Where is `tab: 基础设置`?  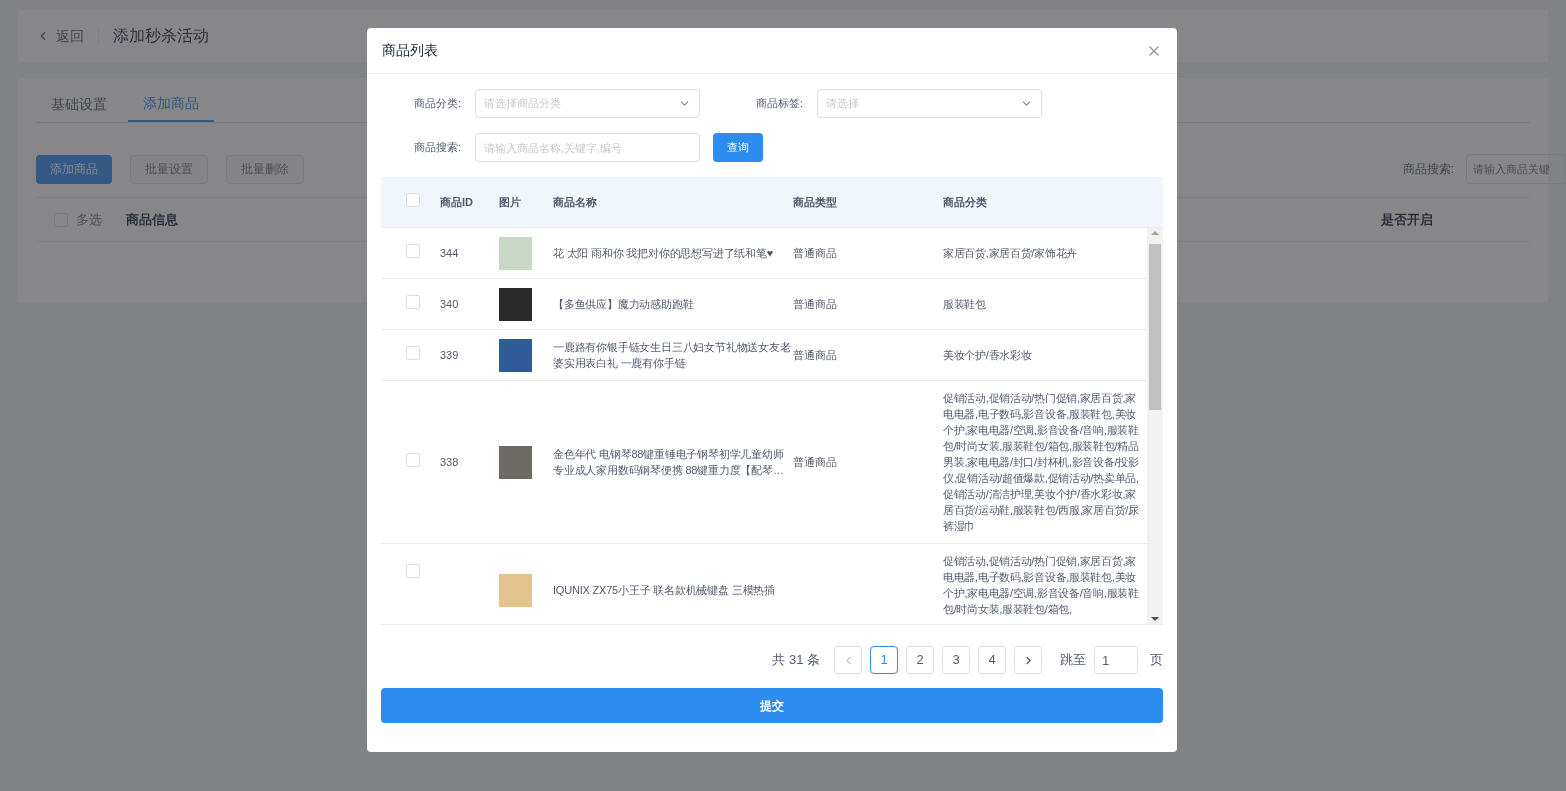 tab: 基础设置 is located at coordinates (79, 104).